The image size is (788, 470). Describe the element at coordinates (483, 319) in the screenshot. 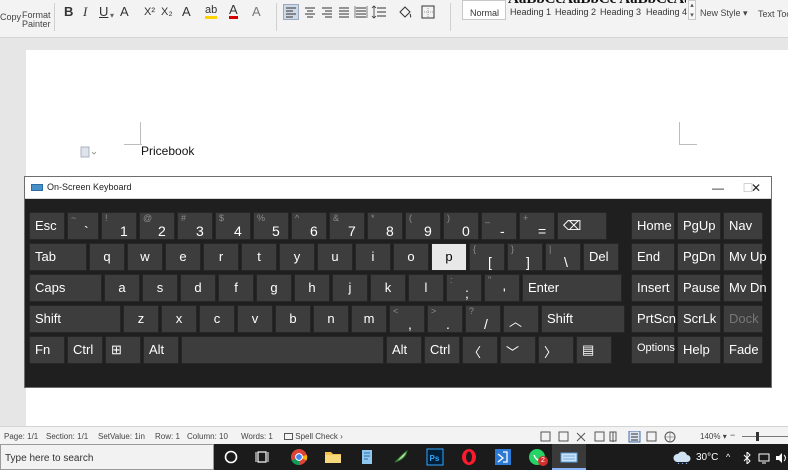

I see `key-slash: ? /` at that location.